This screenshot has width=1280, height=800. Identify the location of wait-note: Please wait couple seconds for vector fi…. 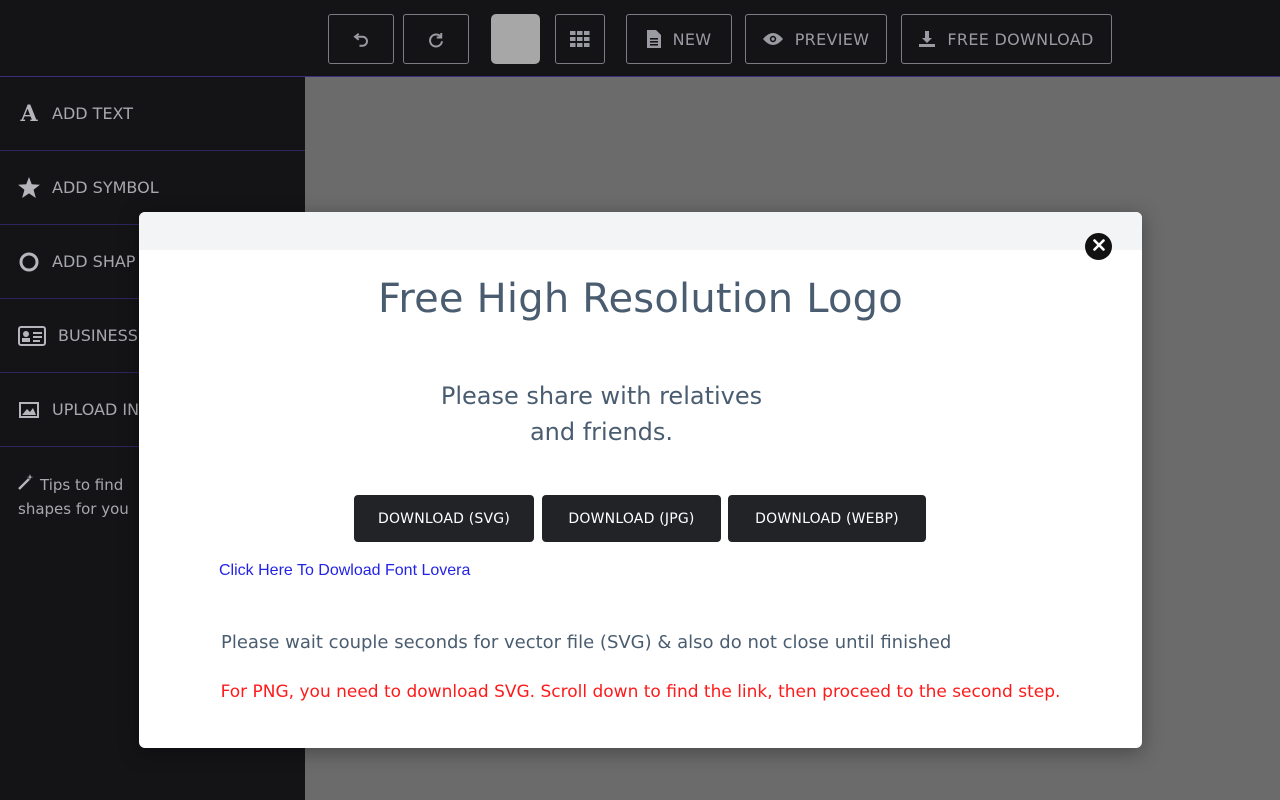
(586, 642).